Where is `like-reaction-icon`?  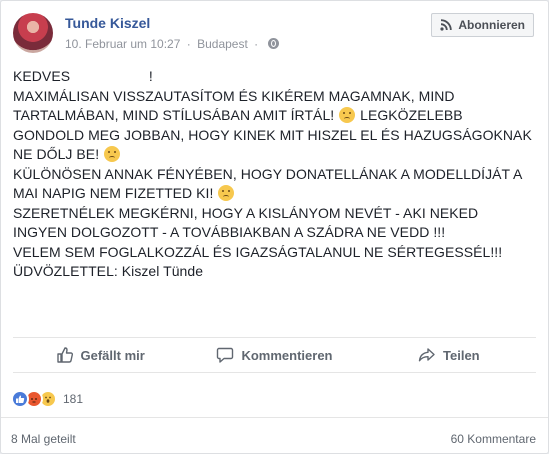
like-reaction-icon is located at coordinates (20, 399).